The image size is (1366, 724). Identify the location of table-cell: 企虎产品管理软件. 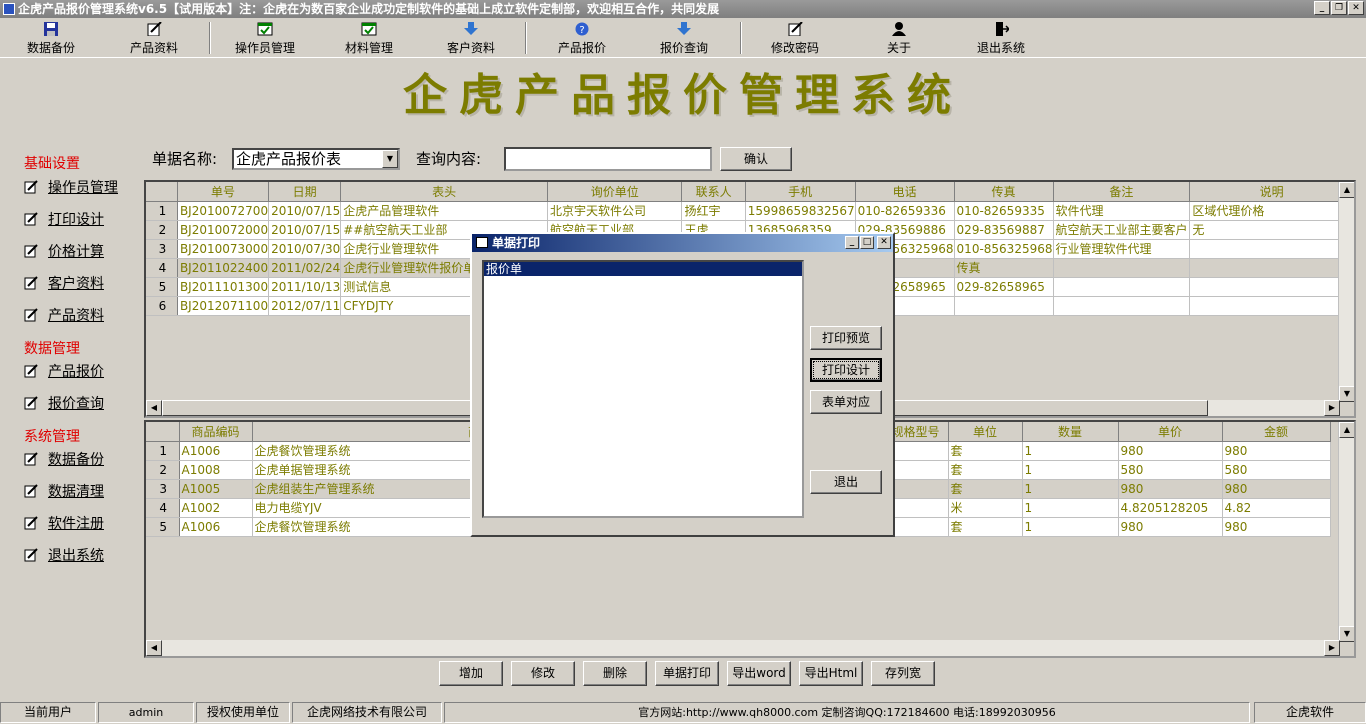
(444, 211).